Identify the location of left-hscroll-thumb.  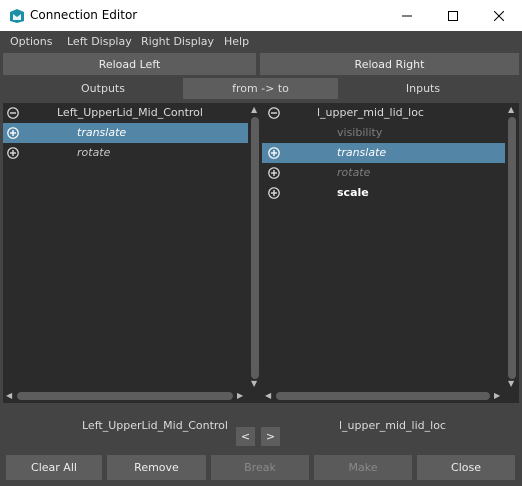
(125, 396).